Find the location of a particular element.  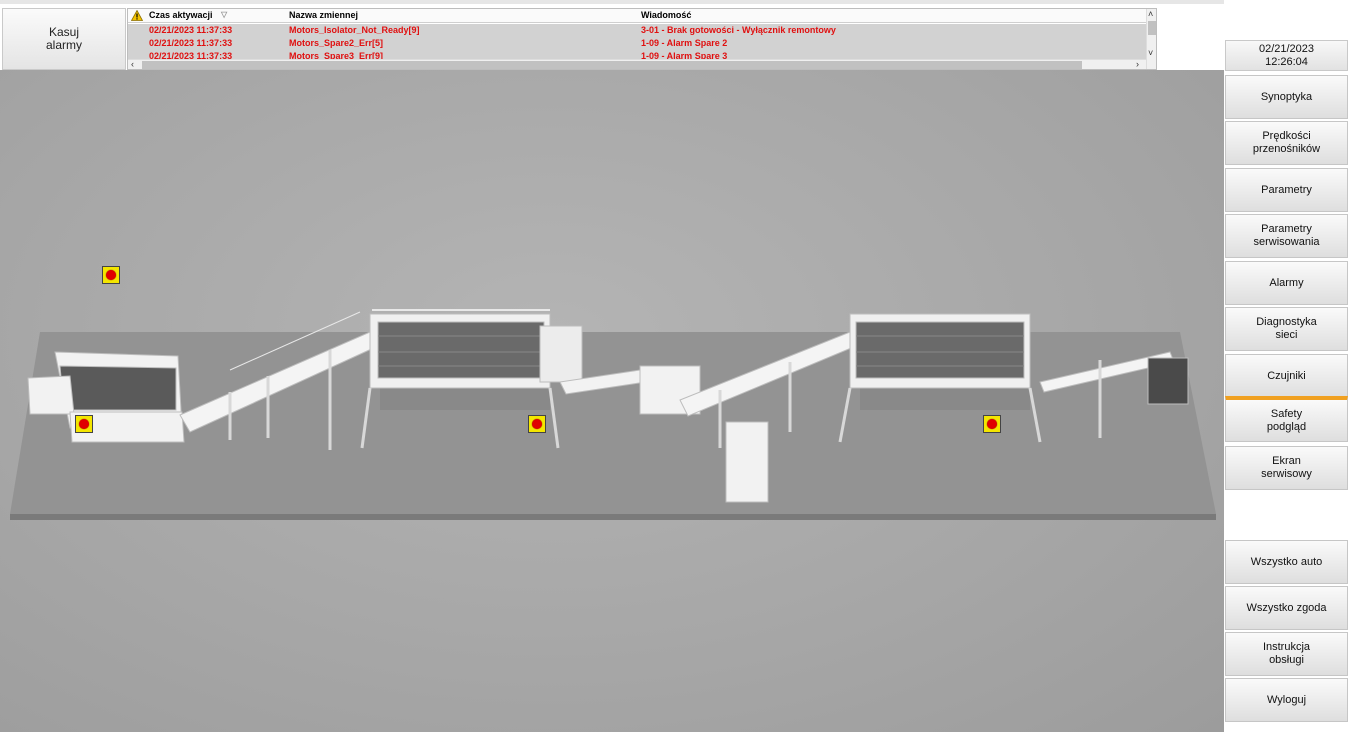

sort-icon: ▽ is located at coordinates (224, 14).